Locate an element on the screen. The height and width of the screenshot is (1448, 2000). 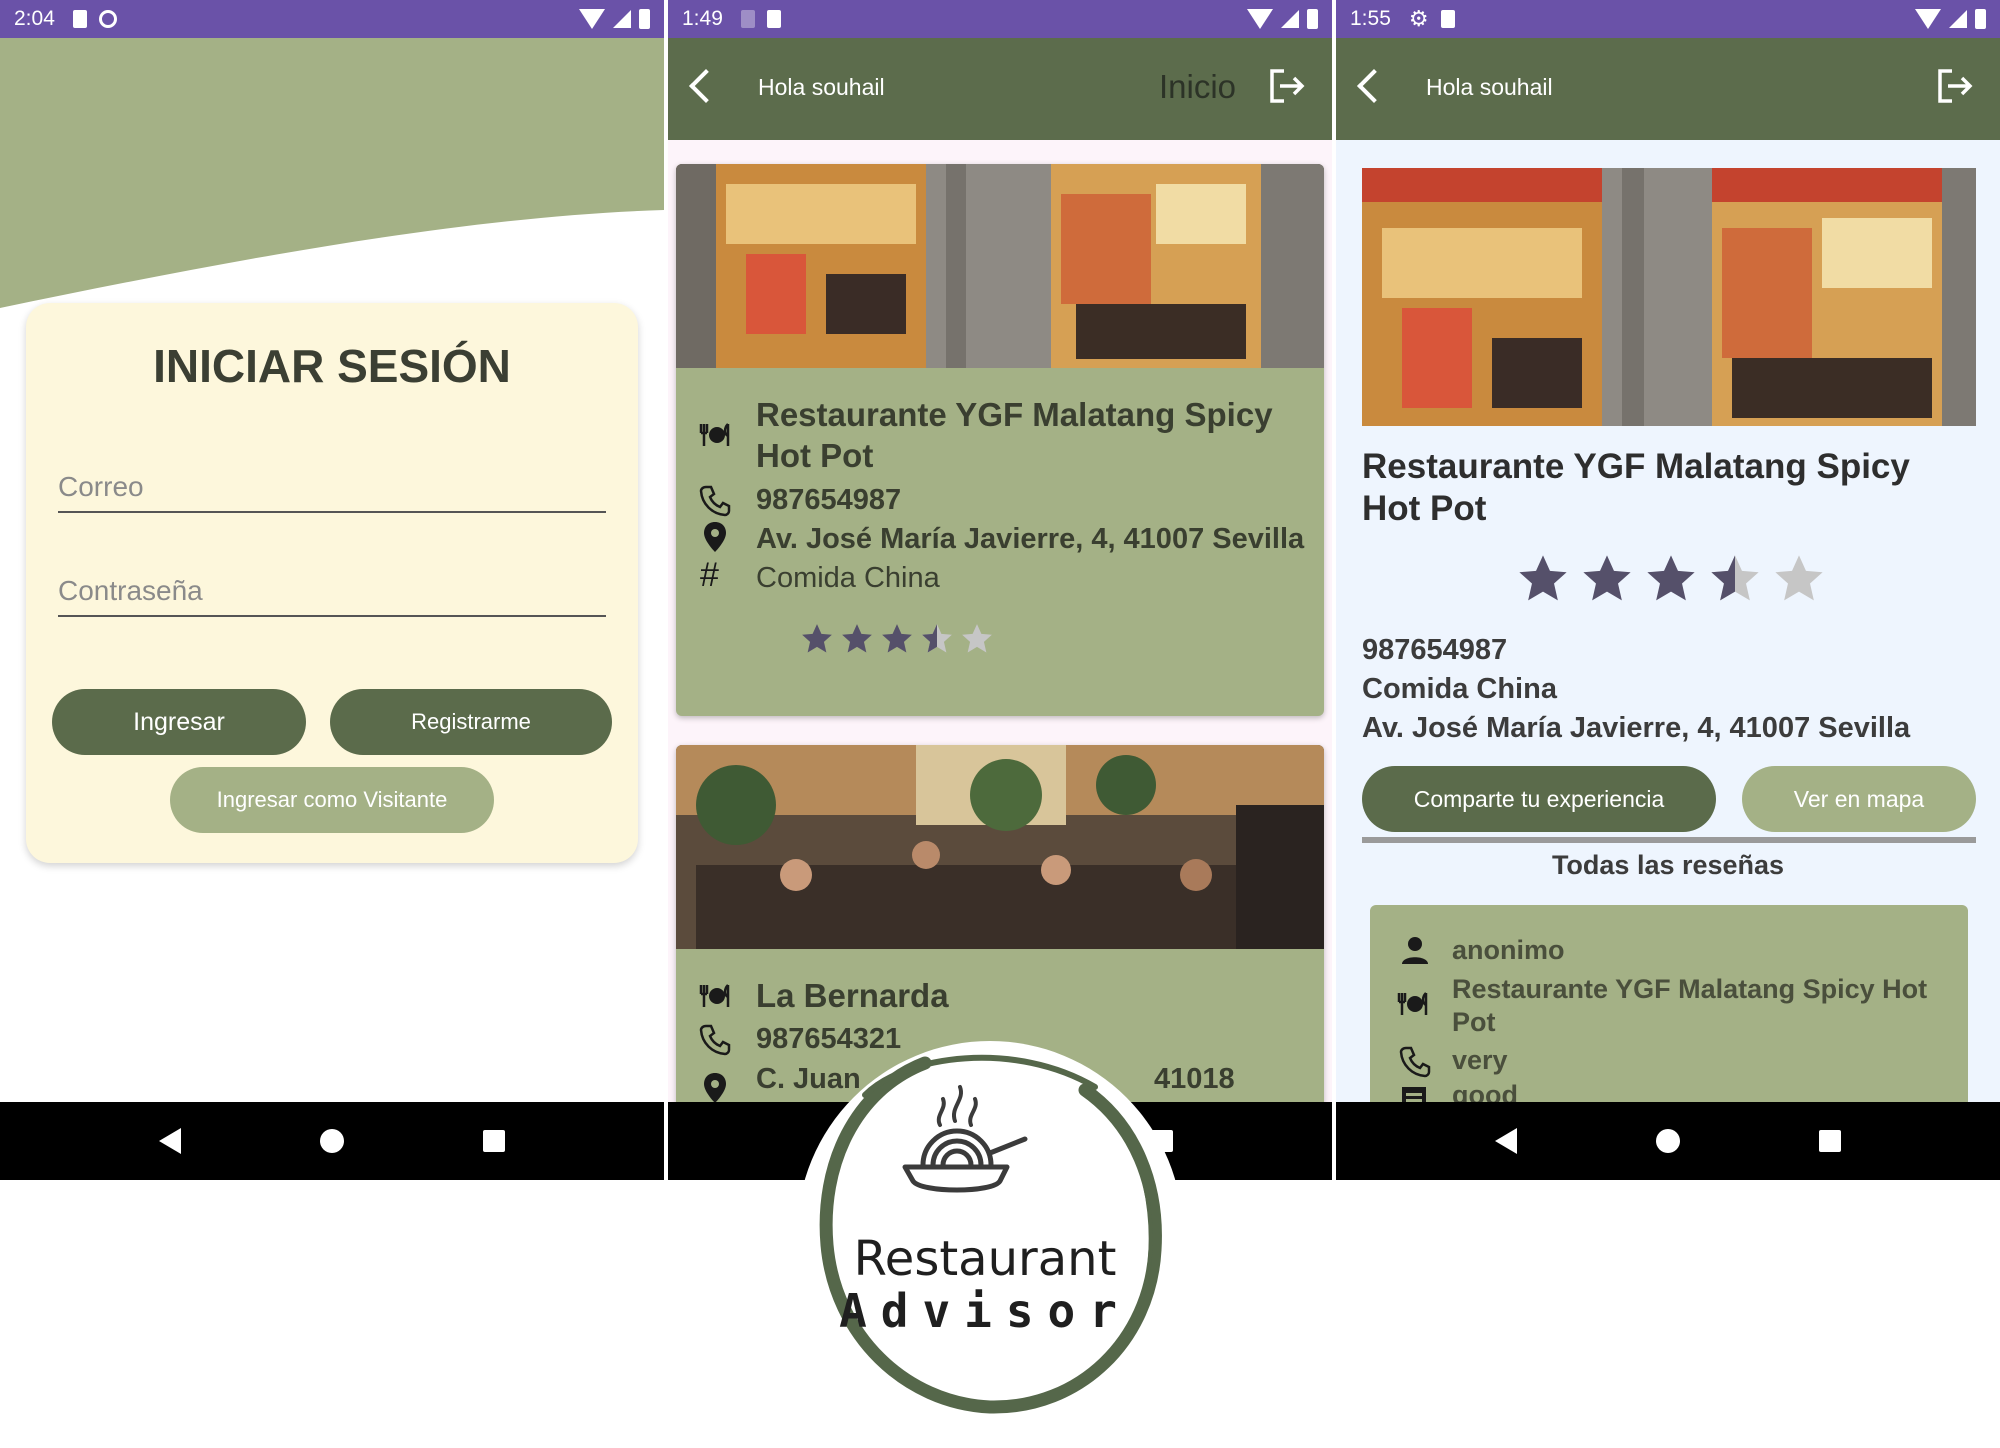
status-time: 1:49 is located at coordinates (702, 18).